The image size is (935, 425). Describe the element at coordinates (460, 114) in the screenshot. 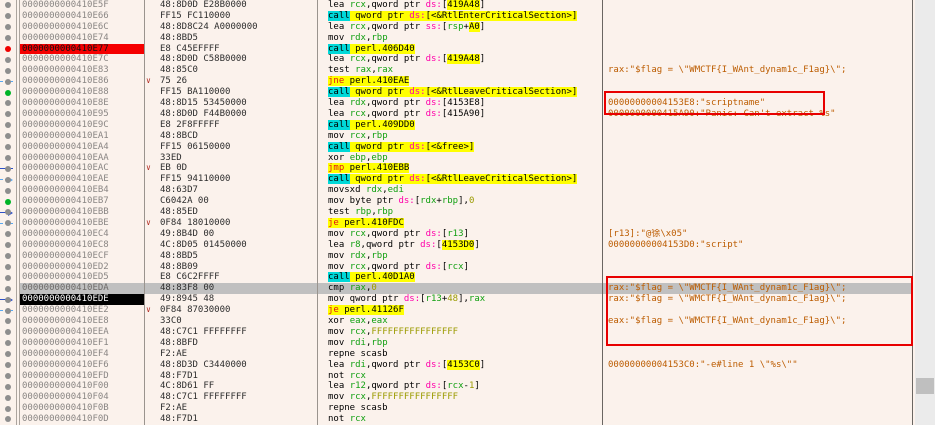

I see `instruction-cell: lea rcx,qword ptr ds:[415A90]` at that location.